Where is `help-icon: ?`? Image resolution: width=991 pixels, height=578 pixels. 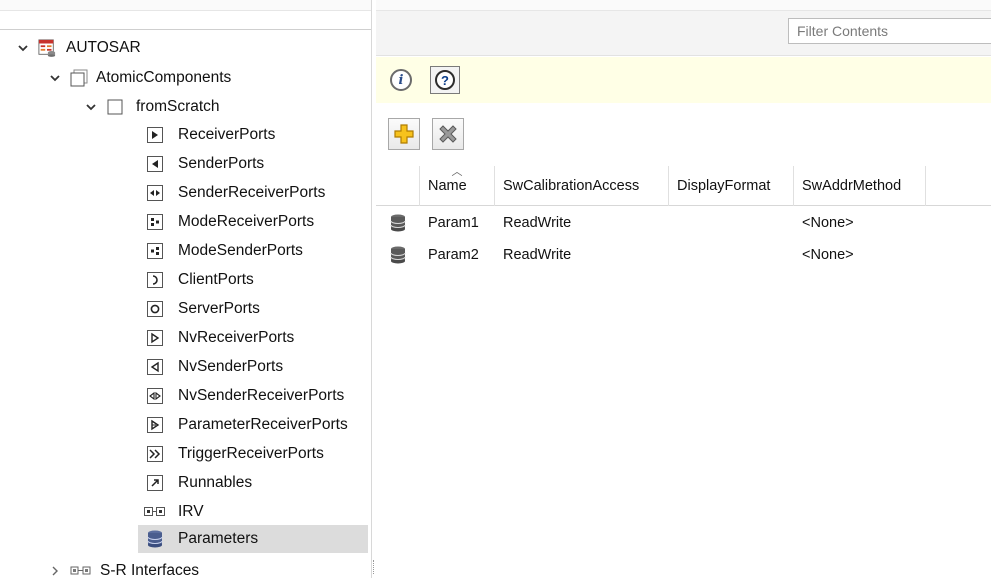 help-icon: ? is located at coordinates (445, 80).